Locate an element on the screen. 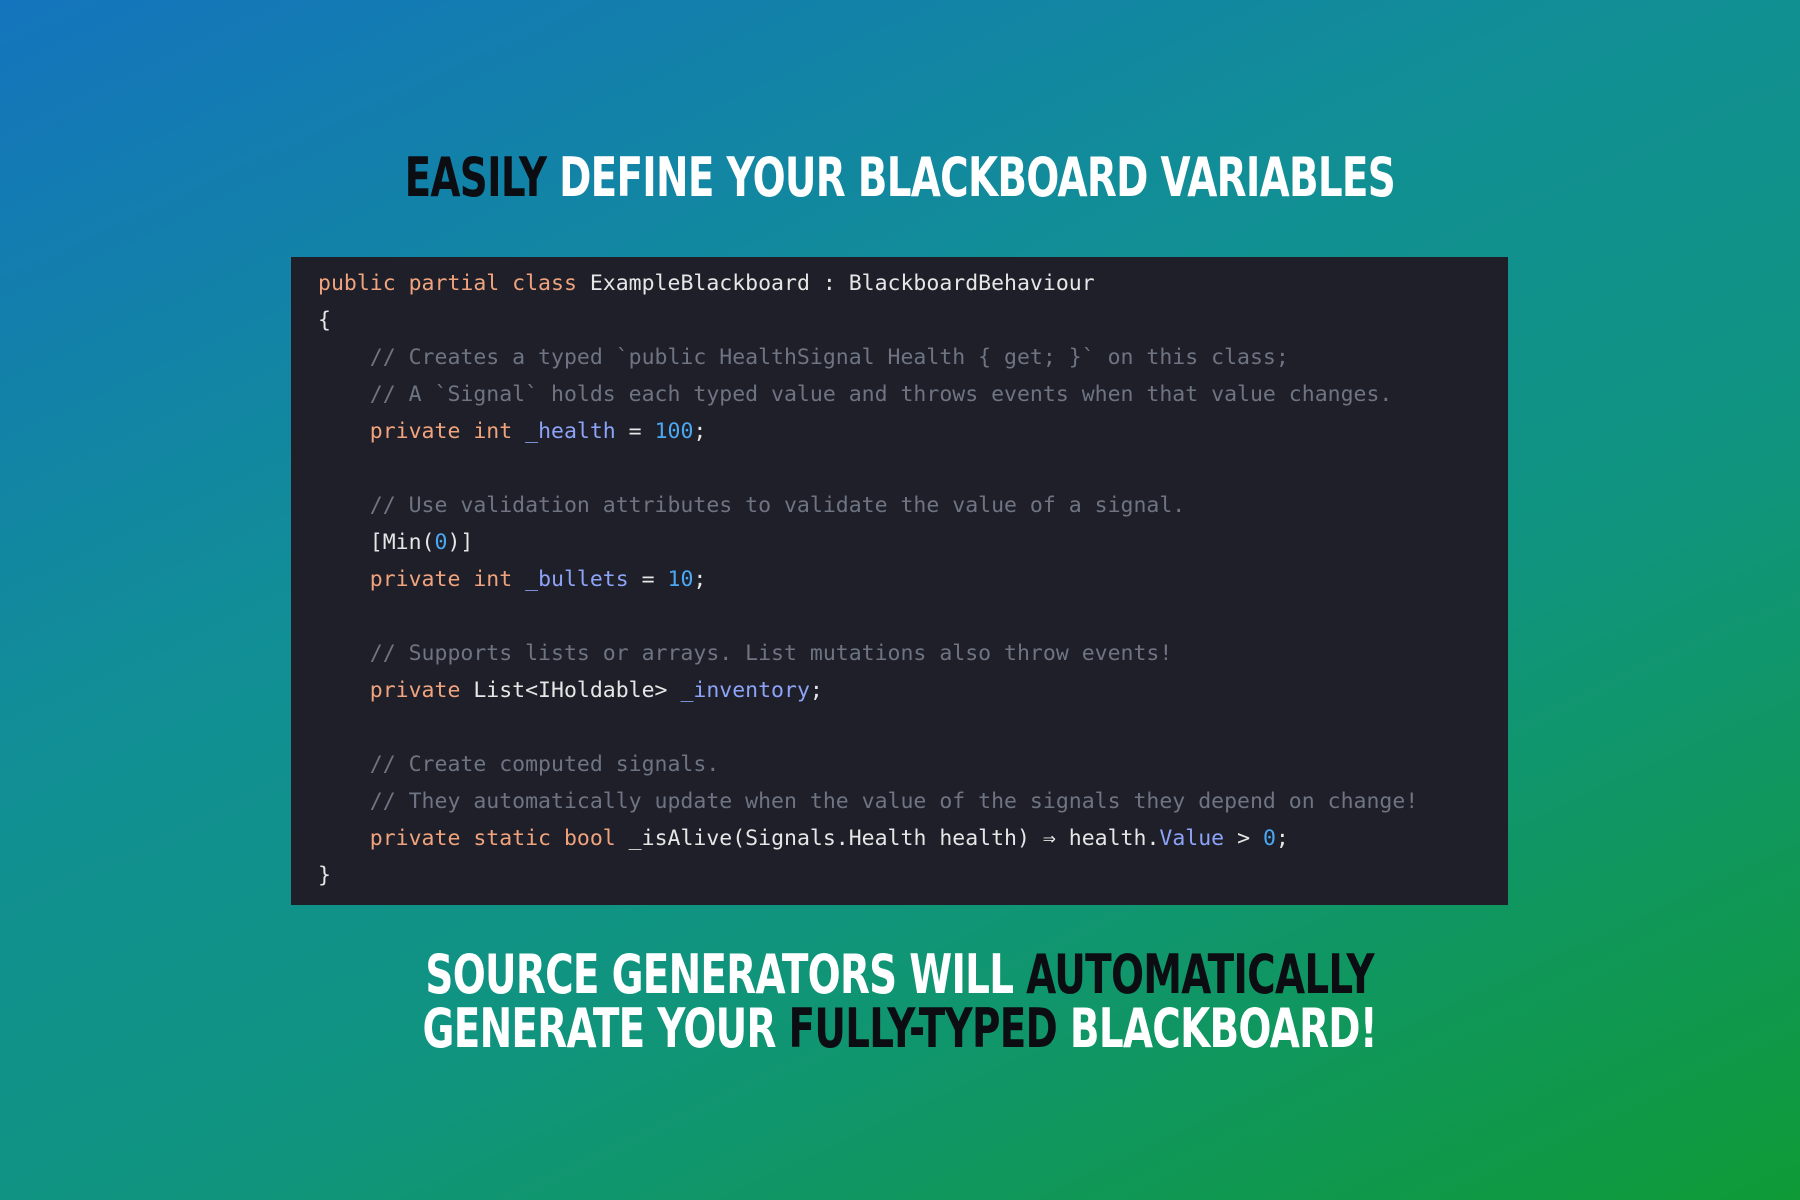 This screenshot has height=1200, width=1800. footer-line-2: GENERATE YOUR FULLY-TYPED BLACKBOARD! is located at coordinates (900, 1029).